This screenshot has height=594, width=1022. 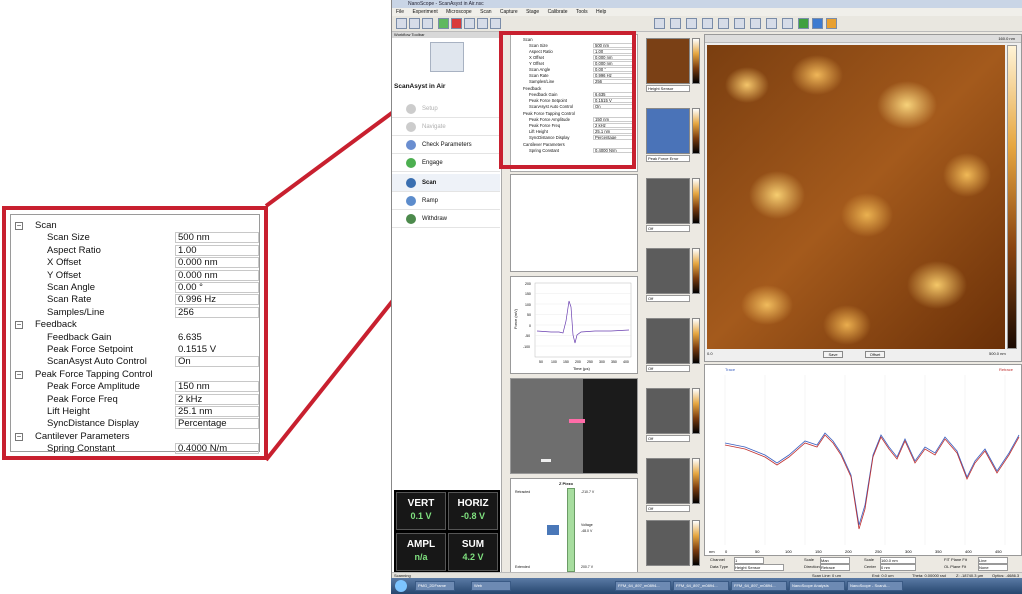 What do you see at coordinates (712, 551) in the screenshot?
I see `profile-xunit: nm` at bounding box center [712, 551].